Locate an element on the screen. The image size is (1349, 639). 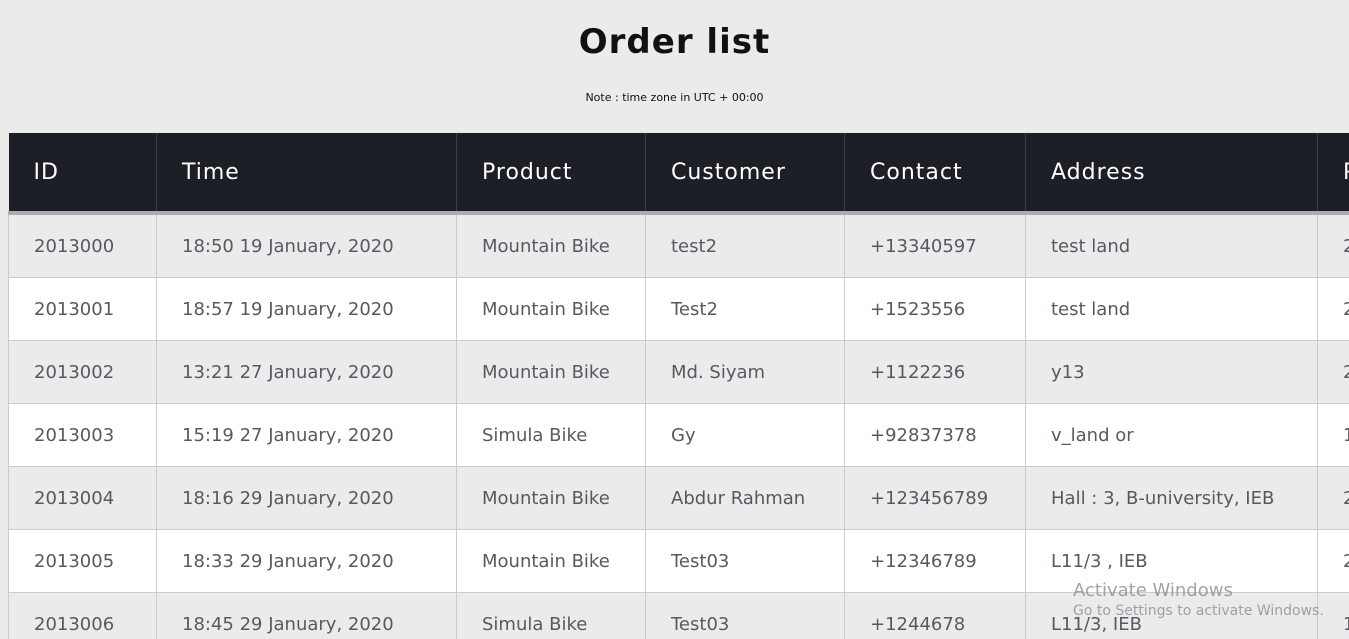
cell-id: 2013002 is located at coordinates (82, 372).